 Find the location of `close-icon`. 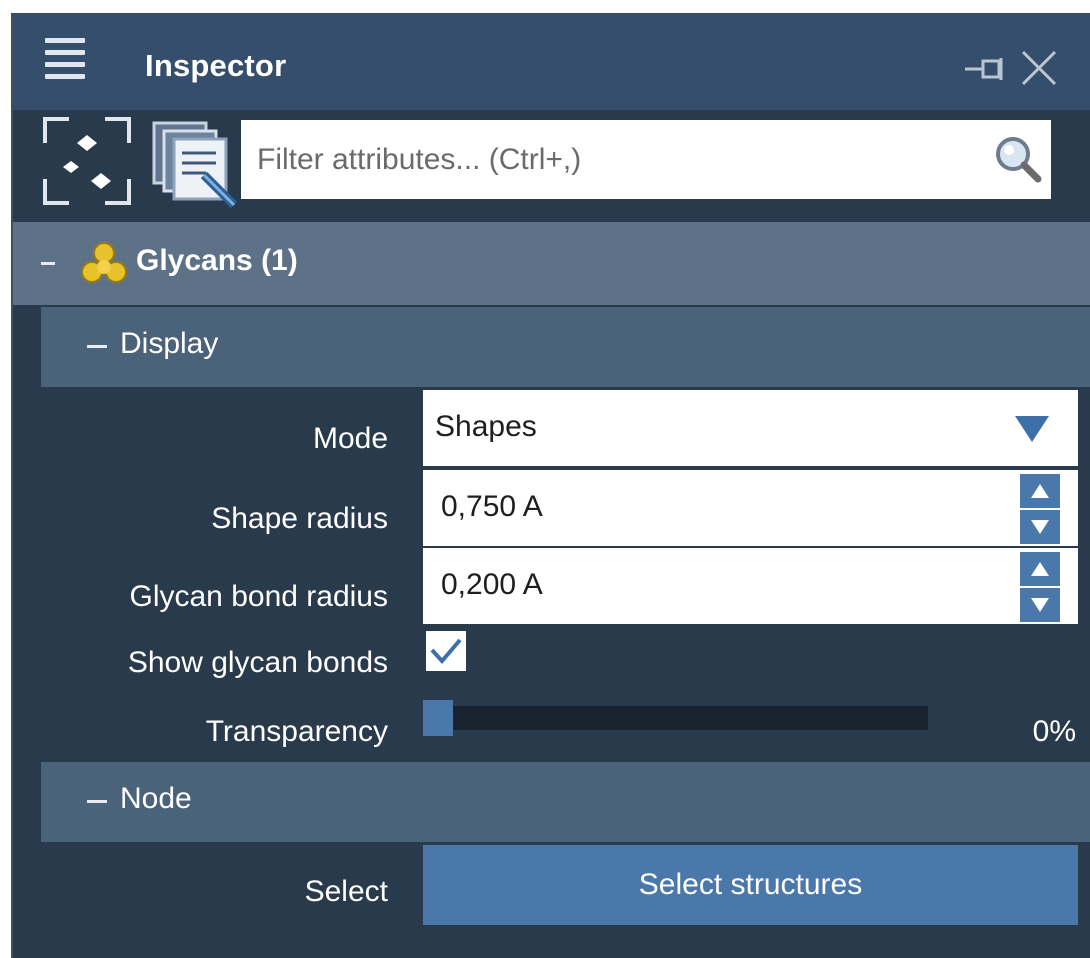

close-icon is located at coordinates (1039, 68).